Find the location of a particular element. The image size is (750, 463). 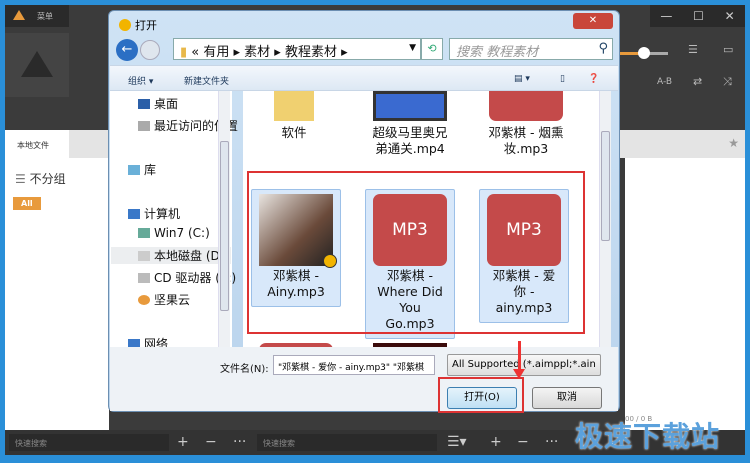

sort-menu-icon: ☰▾ is located at coordinates (457, 442).